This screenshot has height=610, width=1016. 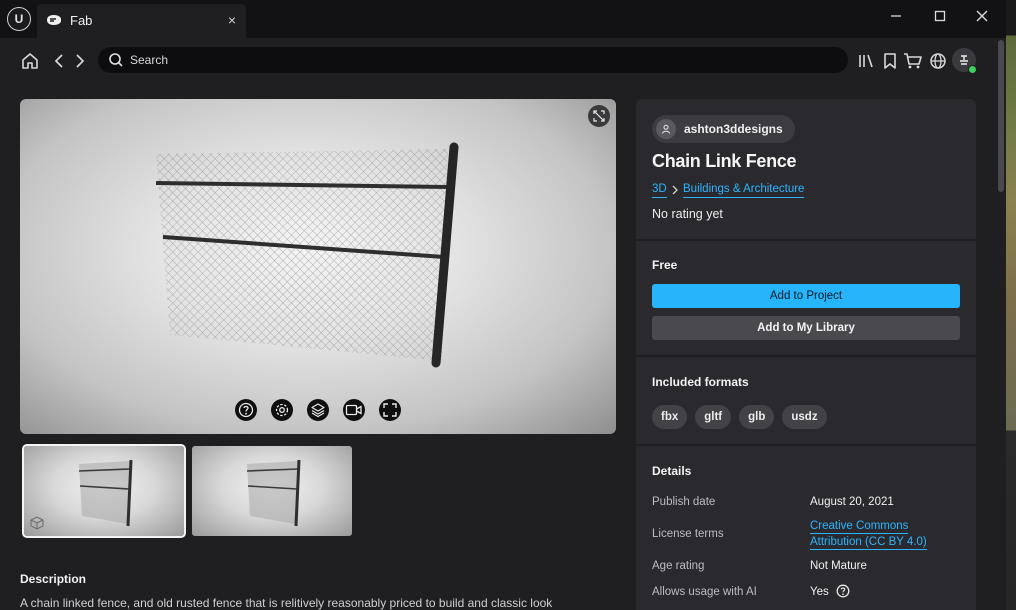 What do you see at coordinates (665, 265) in the screenshot?
I see `price-label: Free` at bounding box center [665, 265].